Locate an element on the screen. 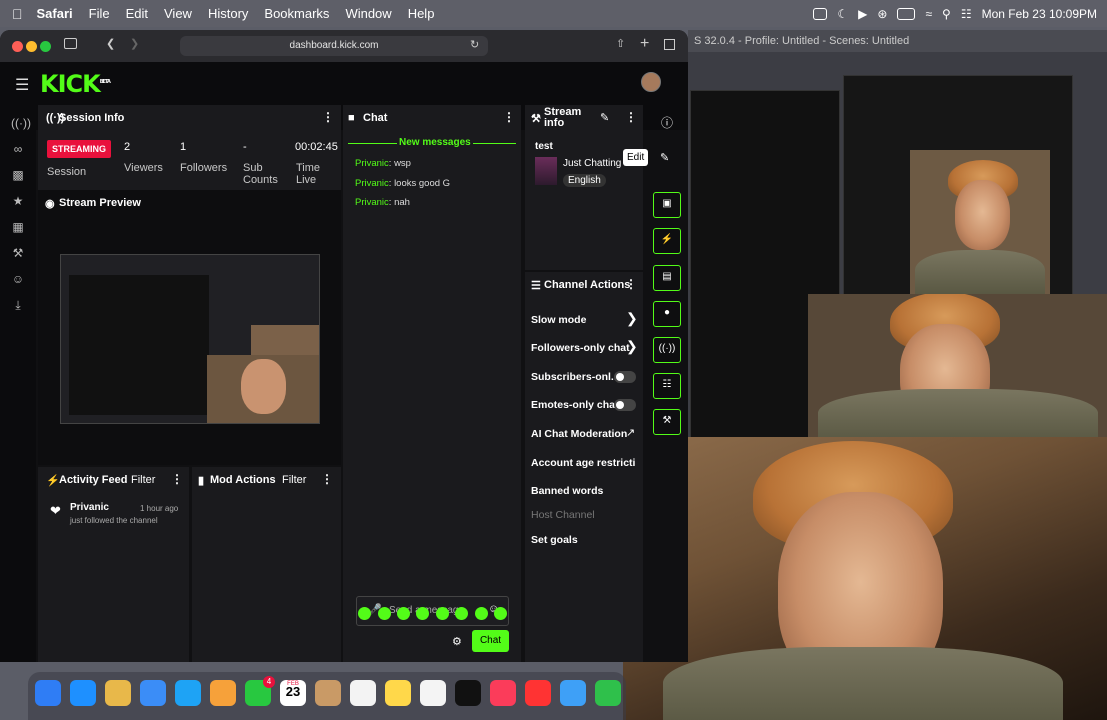  url-bar: dashboard.kick.com is located at coordinates (334, 46).